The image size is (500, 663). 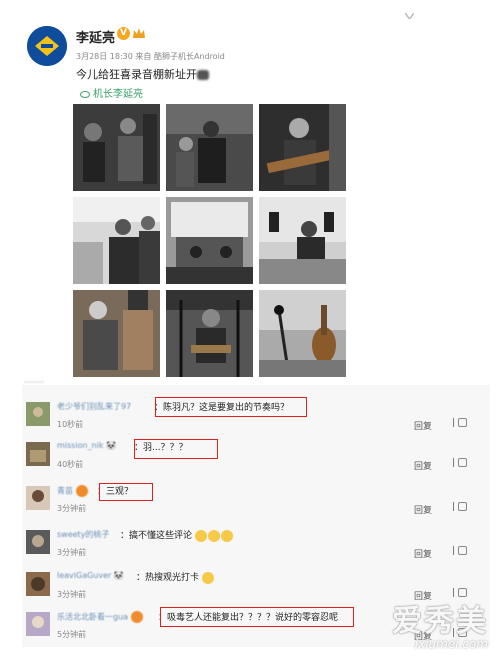 What do you see at coordinates (175, 577) in the screenshot?
I see `comment-text: ：热搜观光打卡` at bounding box center [175, 577].